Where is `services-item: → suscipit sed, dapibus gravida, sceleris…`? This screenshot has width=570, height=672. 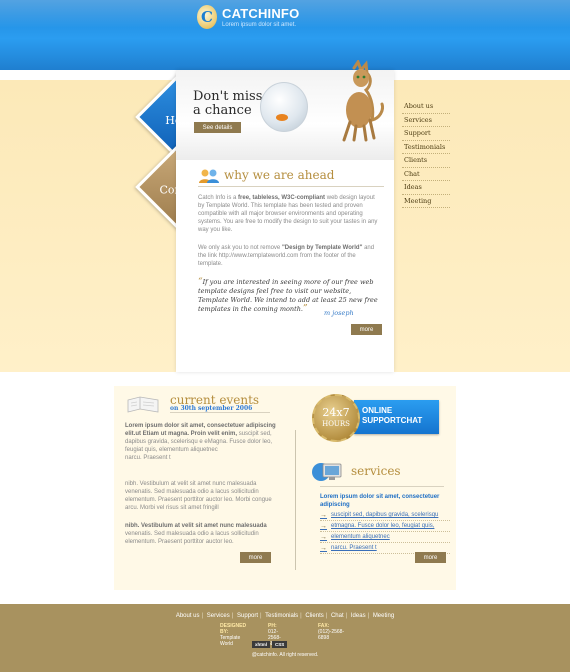 services-item: → suscipit sed, dapibus gravida, sceleris… is located at coordinates (385, 515).